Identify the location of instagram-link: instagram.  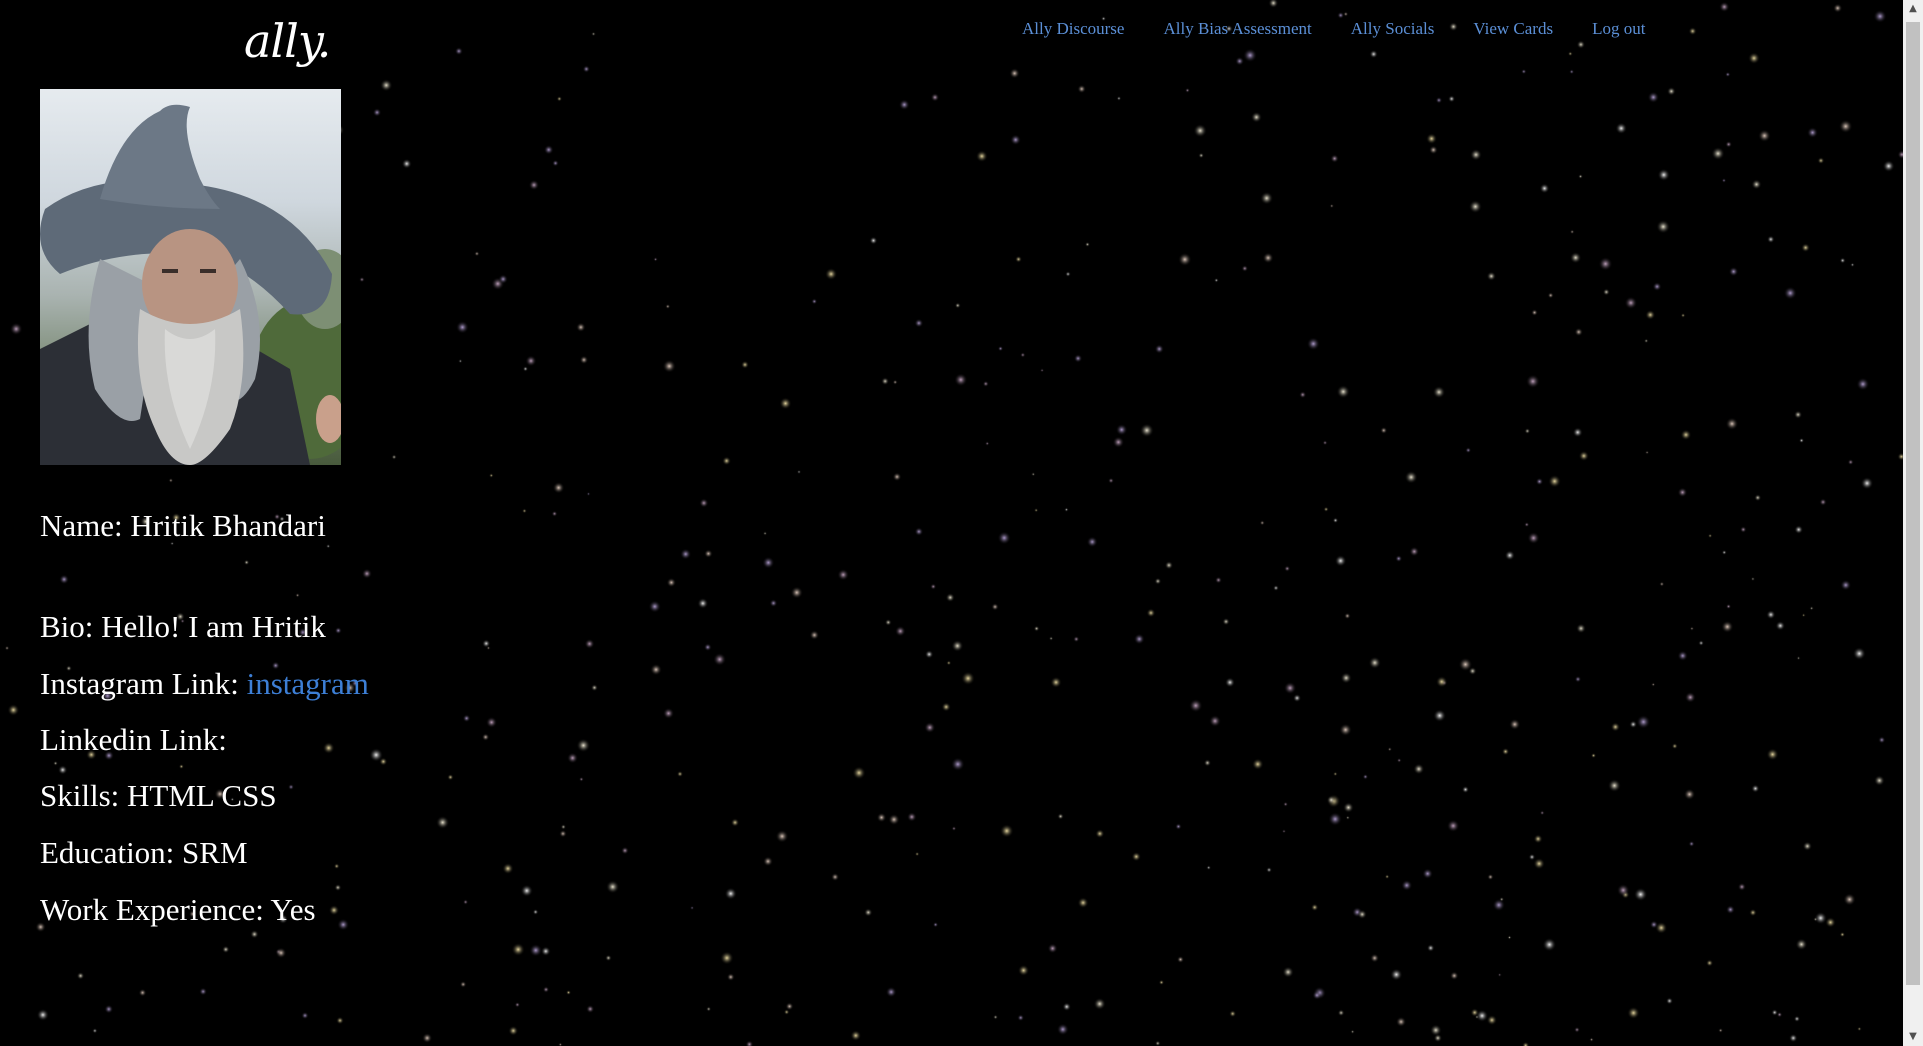
(308, 683).